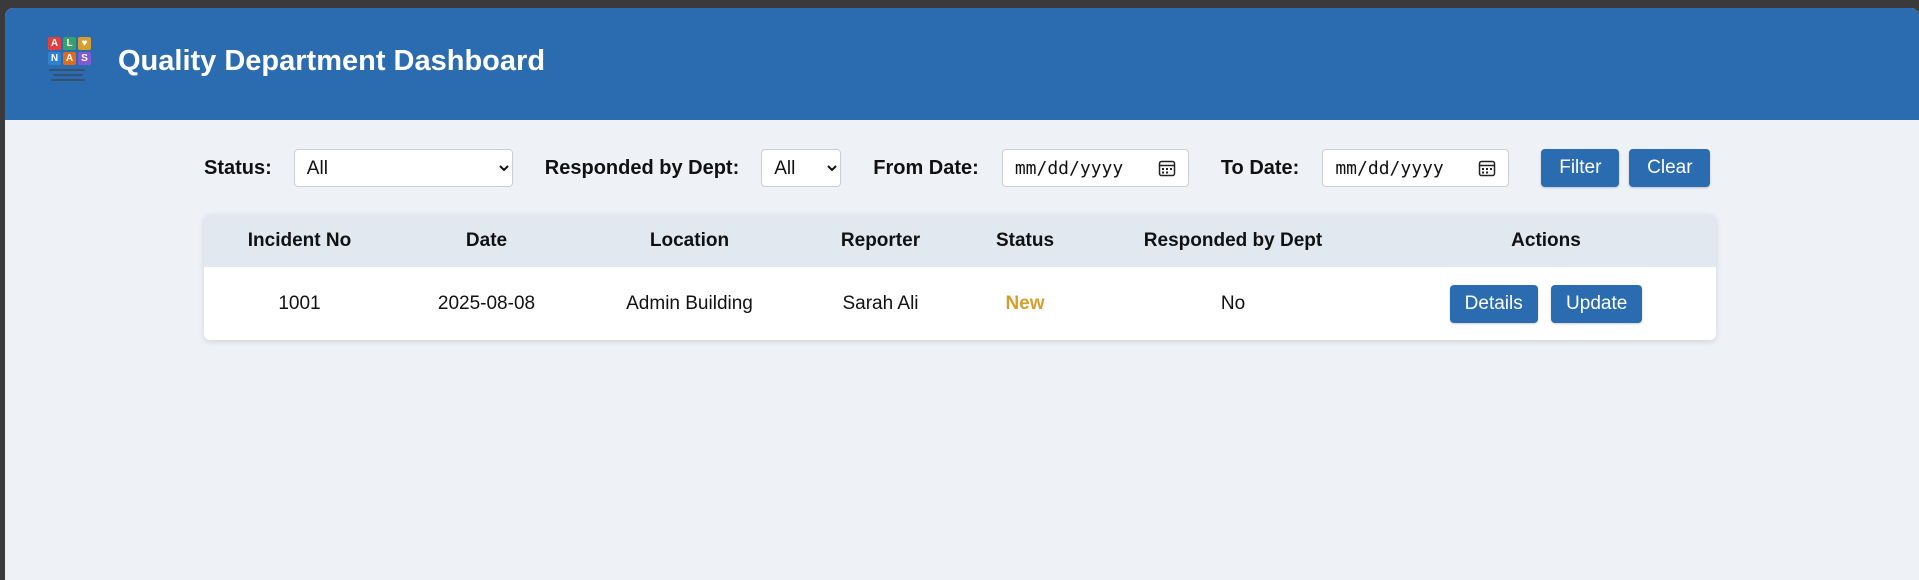 This screenshot has height=580, width=1919. I want to click on logo-letter: L, so click(69, 43).